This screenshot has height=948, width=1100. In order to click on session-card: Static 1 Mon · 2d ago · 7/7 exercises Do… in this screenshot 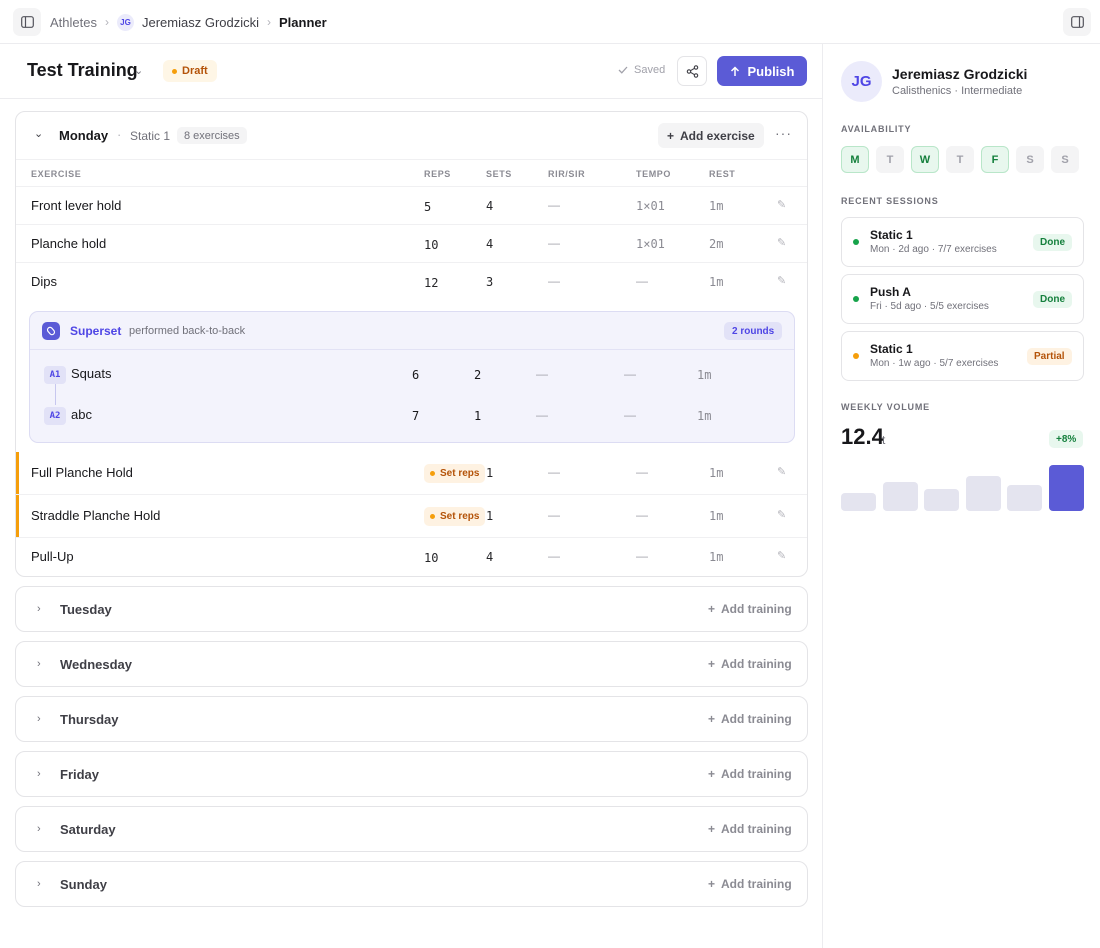, I will do `click(962, 242)`.